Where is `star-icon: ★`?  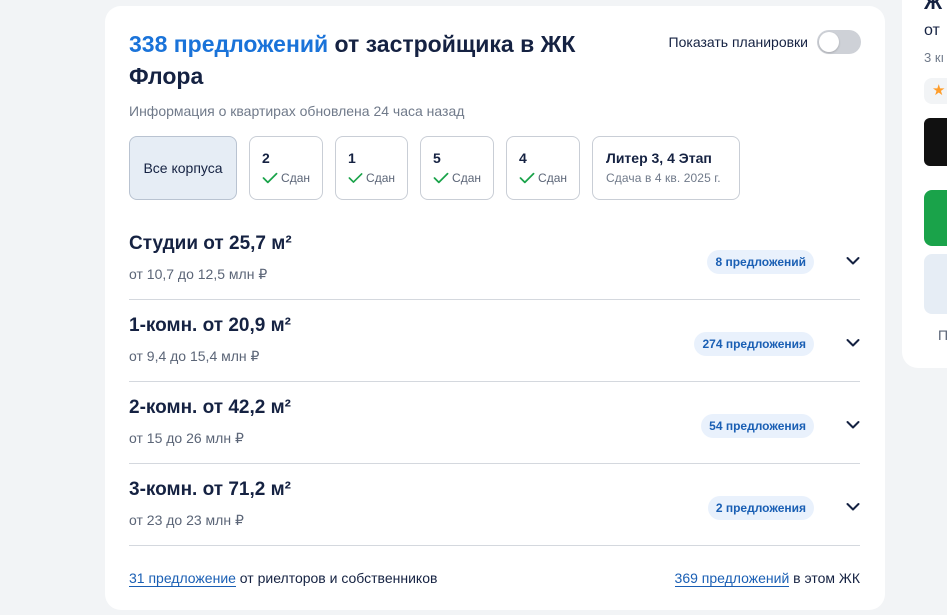
star-icon: ★ is located at coordinates (939, 90).